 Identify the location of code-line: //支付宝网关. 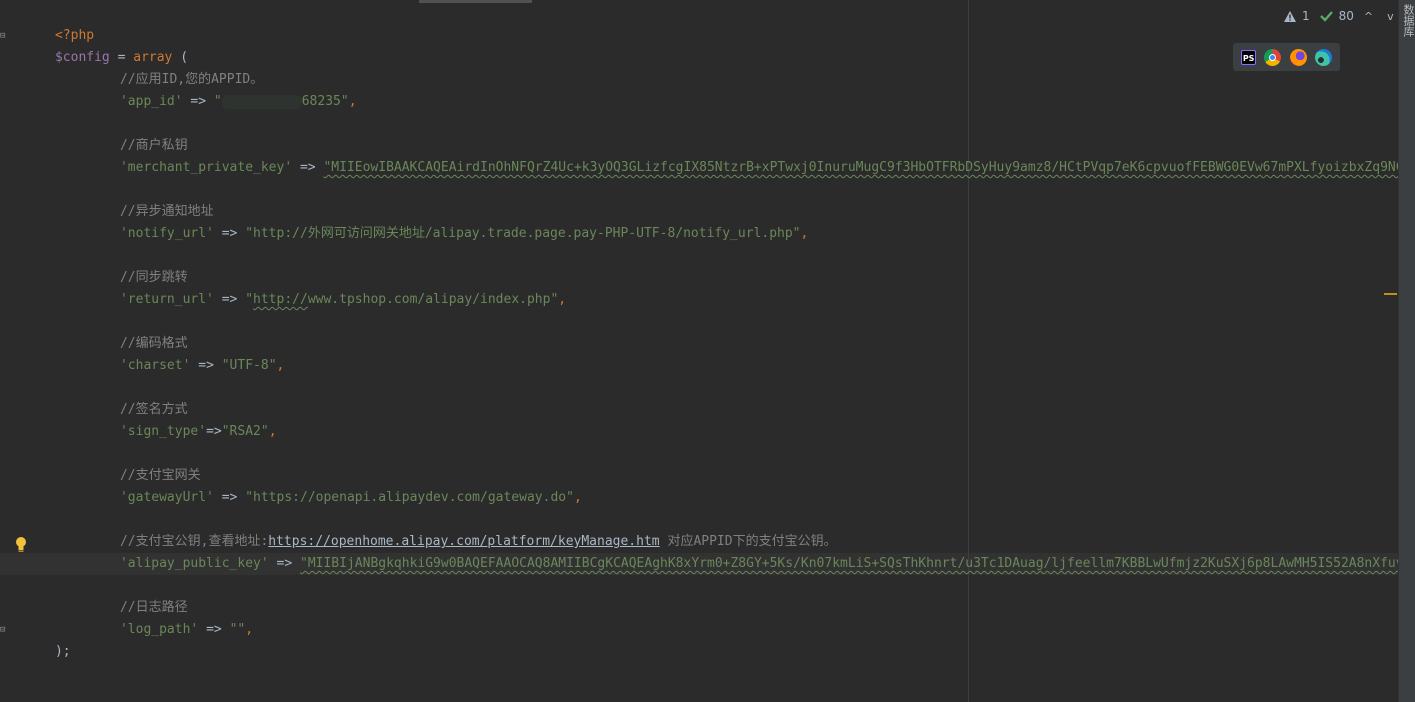
(104, 463).